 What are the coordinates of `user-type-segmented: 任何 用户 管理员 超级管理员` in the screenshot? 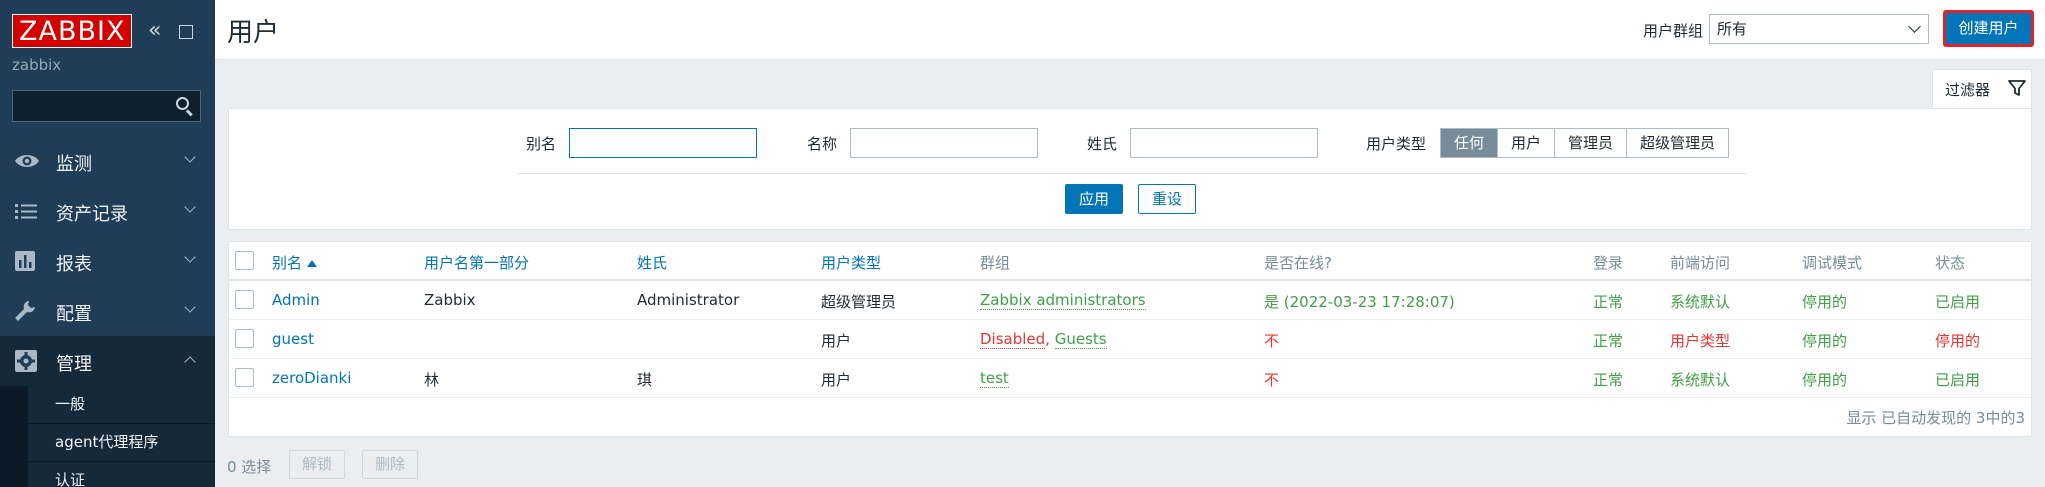 It's located at (1585, 143).